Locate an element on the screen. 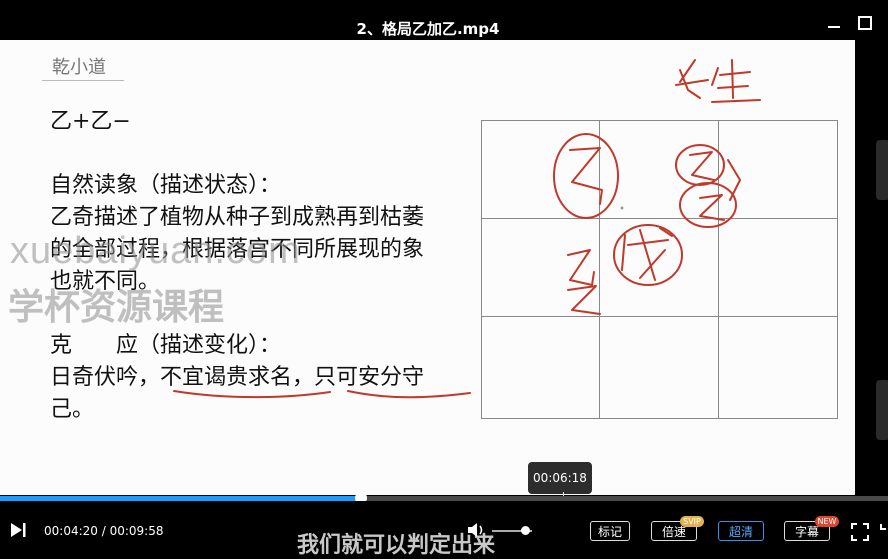  minimize-icon is located at coordinates (834, 22).